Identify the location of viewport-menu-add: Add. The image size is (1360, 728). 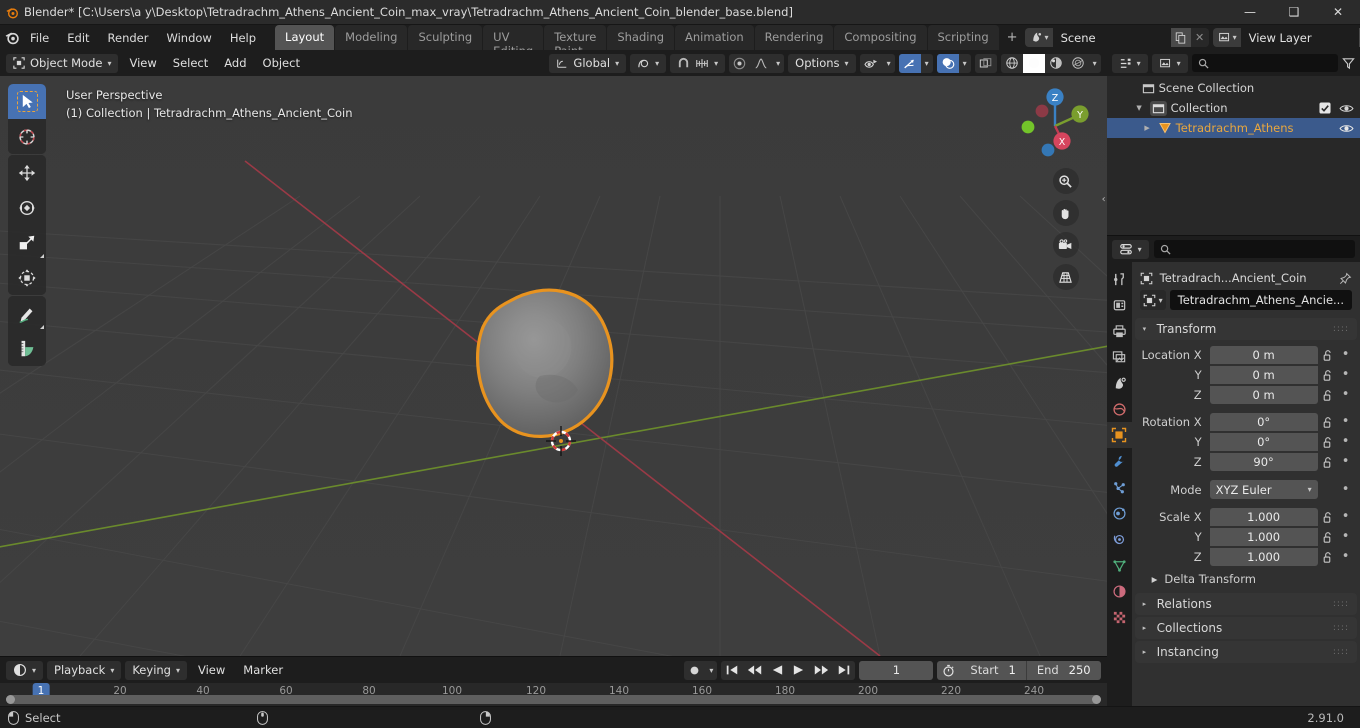
(235, 63).